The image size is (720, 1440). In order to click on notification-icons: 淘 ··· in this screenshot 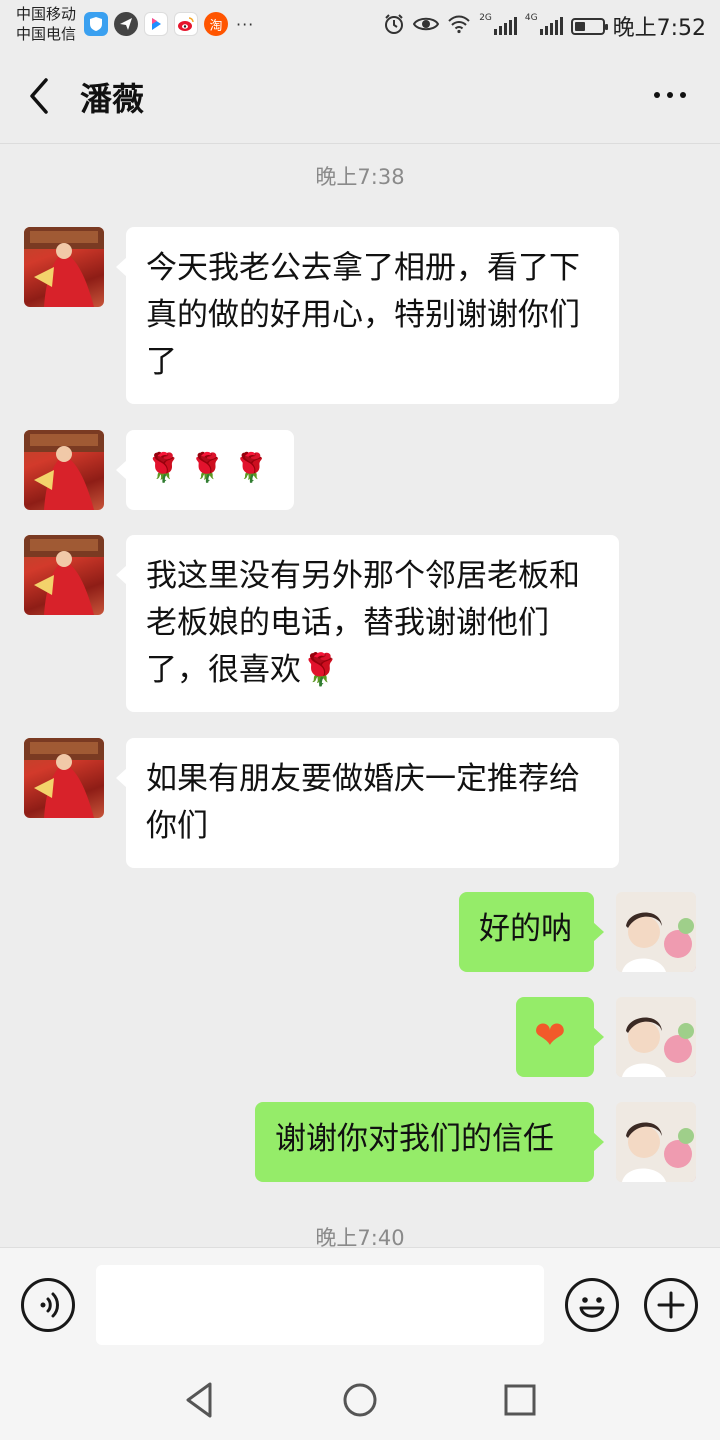, I will do `click(169, 24)`.